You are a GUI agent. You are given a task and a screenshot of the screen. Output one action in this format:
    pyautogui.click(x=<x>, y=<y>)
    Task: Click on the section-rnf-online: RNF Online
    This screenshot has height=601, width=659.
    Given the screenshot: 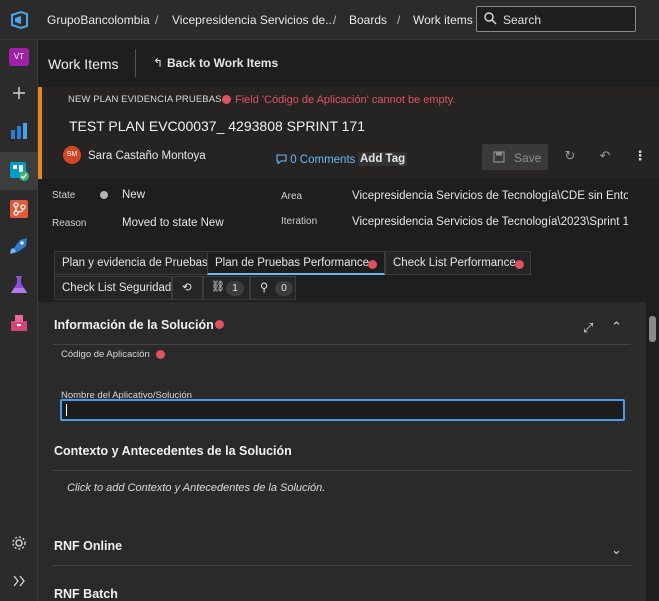 What is the action you would take?
    pyautogui.click(x=88, y=546)
    